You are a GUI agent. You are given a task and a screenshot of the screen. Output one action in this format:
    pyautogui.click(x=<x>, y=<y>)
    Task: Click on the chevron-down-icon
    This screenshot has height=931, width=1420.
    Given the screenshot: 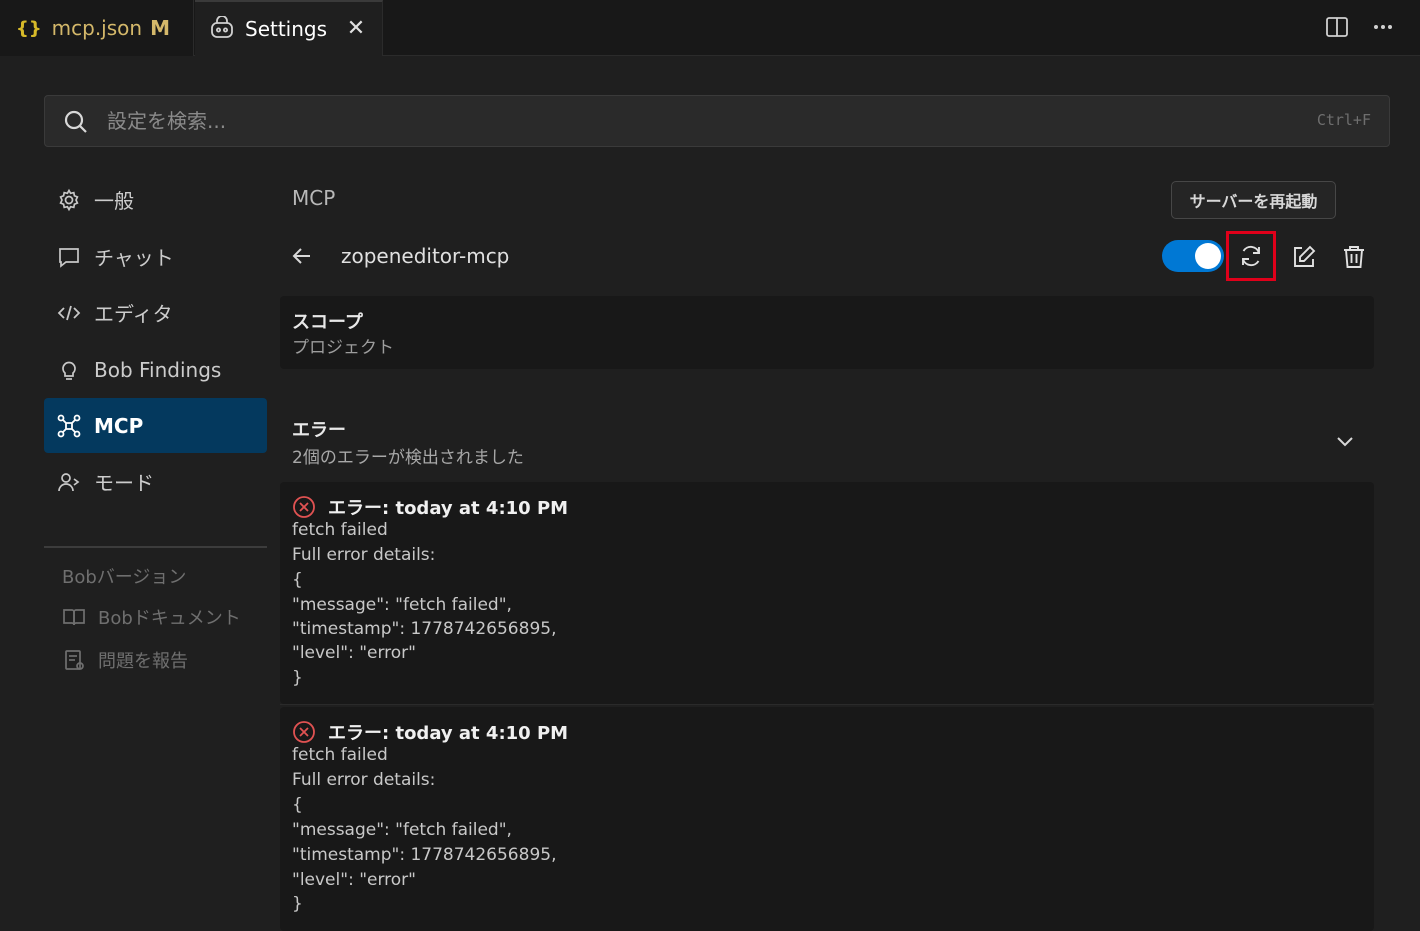 What is the action you would take?
    pyautogui.click(x=1345, y=443)
    